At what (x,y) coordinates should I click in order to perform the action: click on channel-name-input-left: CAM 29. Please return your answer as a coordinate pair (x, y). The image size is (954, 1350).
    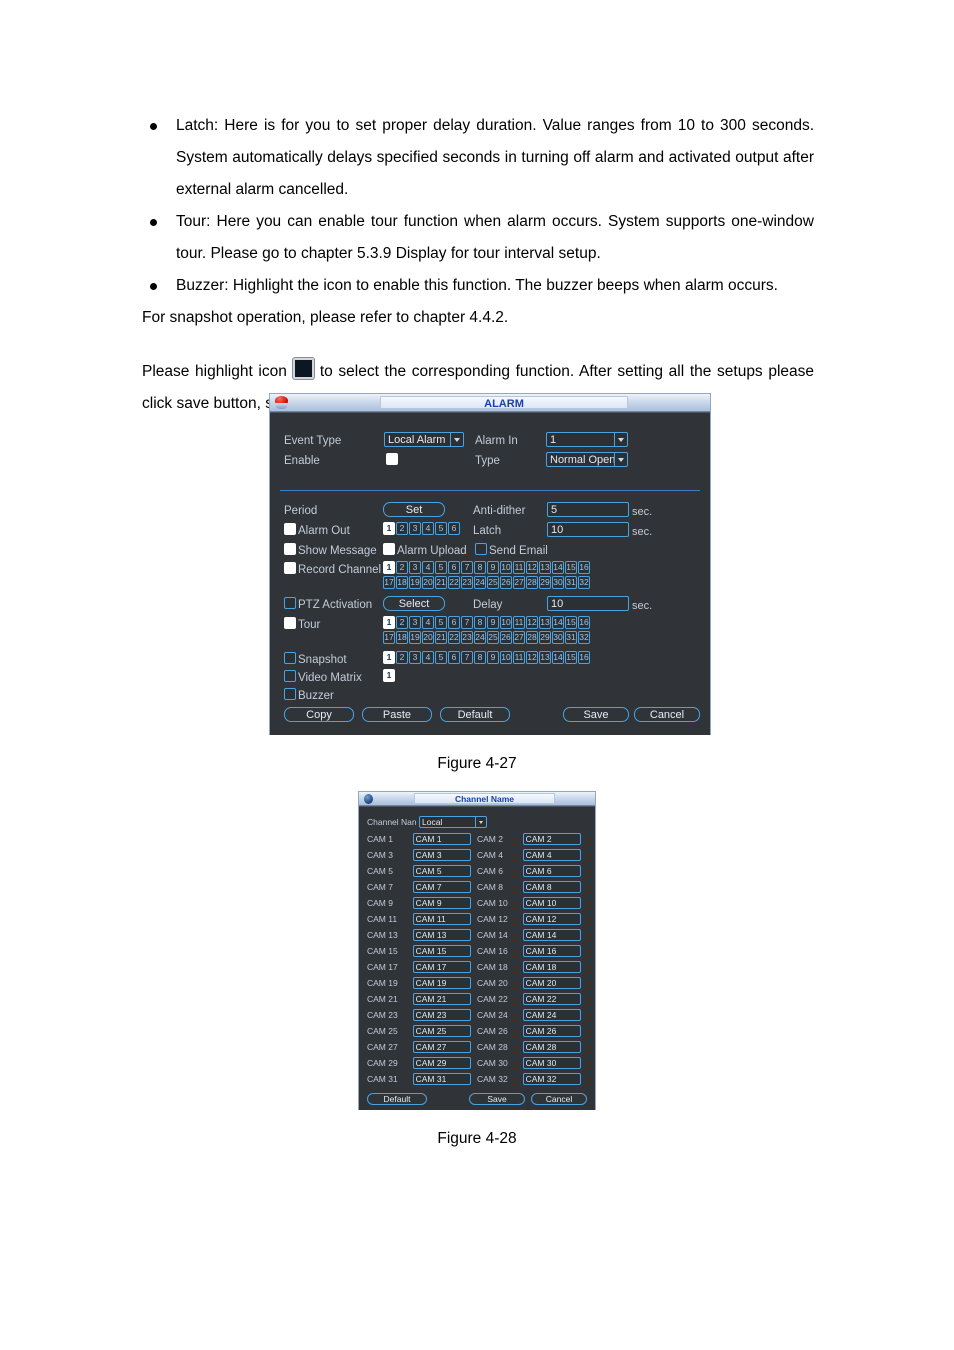
    Looking at the image, I should click on (441, 1063).